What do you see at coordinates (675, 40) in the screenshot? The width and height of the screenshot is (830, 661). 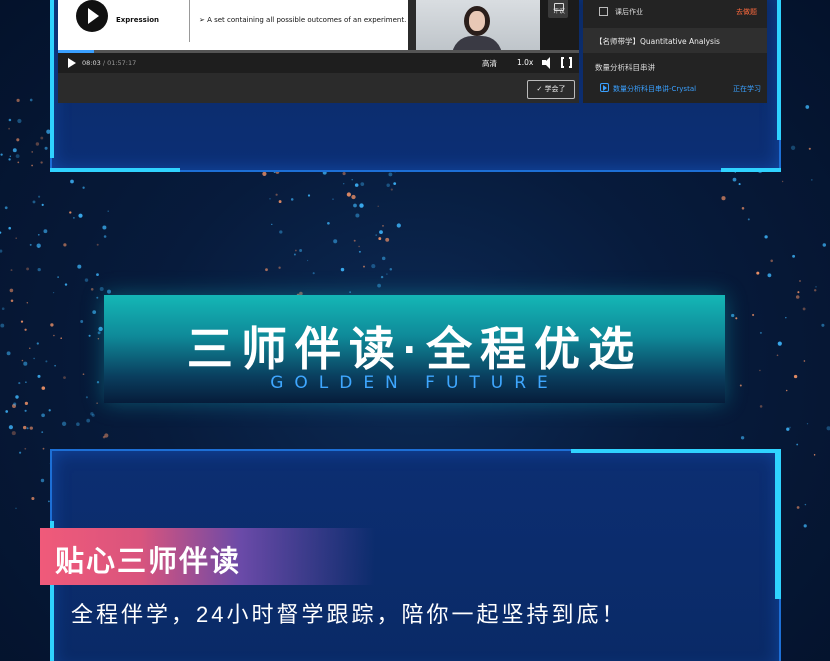 I see `course-title-row: 【名师带学】Quantitative Analysis` at bounding box center [675, 40].